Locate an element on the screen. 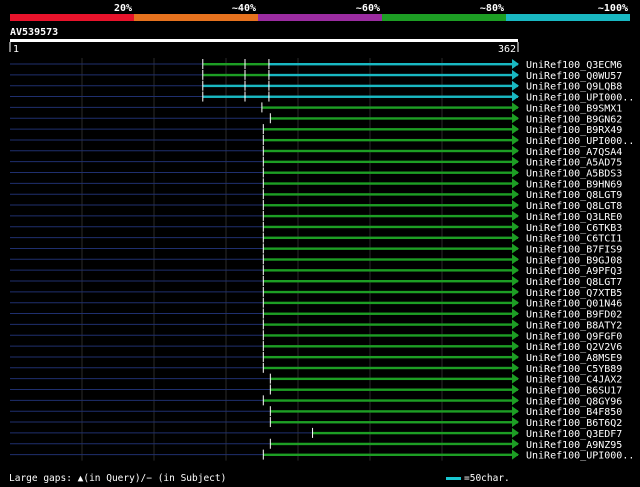 Image resolution: width=640 pixels, height=487 pixels. scale-bar-swatch is located at coordinates (453, 478).